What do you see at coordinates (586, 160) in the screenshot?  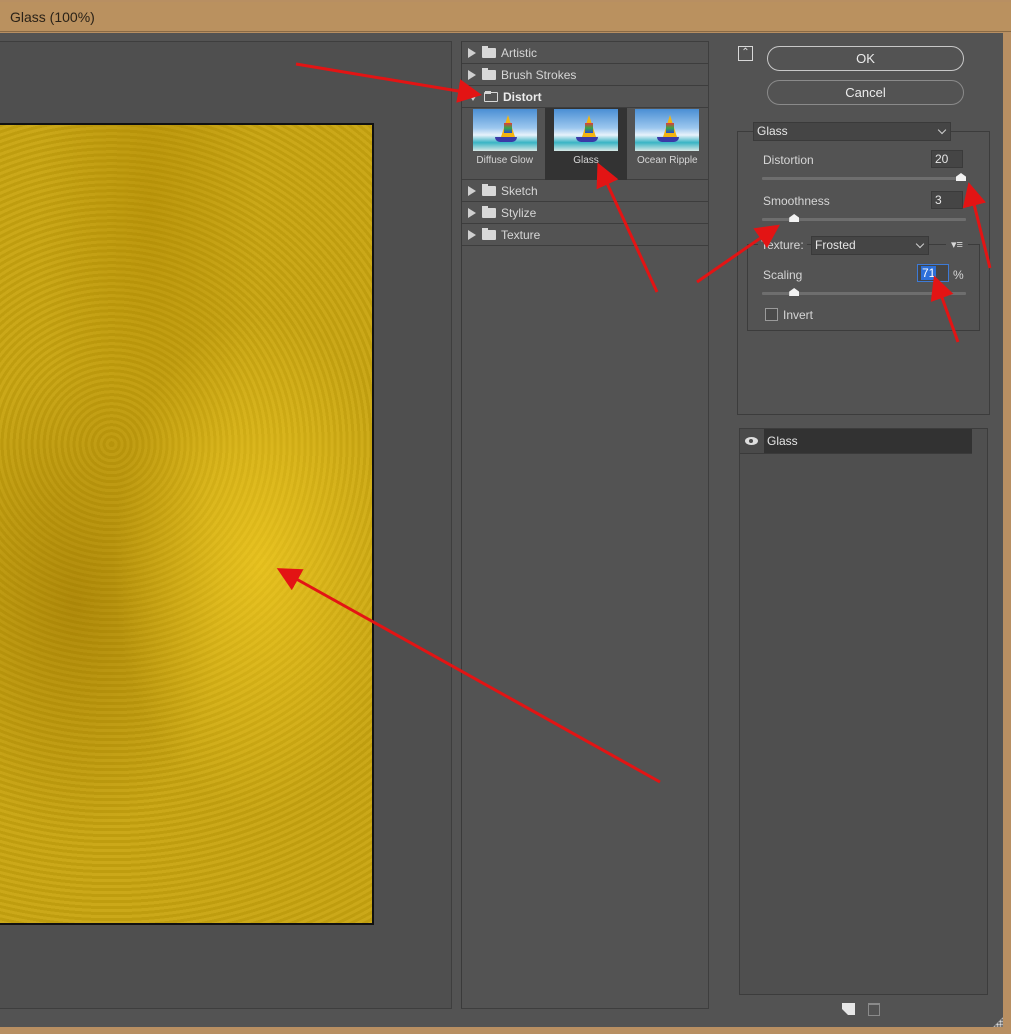 I see `filter-label: Glass` at bounding box center [586, 160].